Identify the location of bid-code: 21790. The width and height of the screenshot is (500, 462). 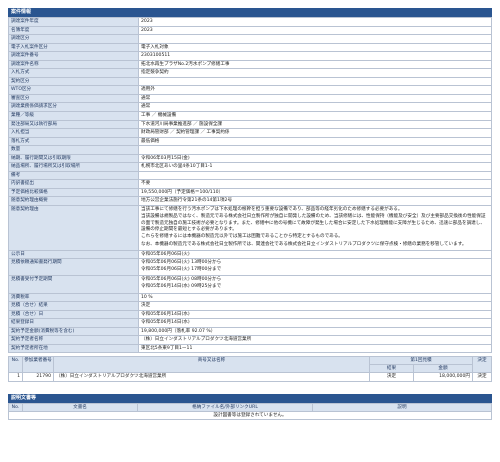
(38, 377).